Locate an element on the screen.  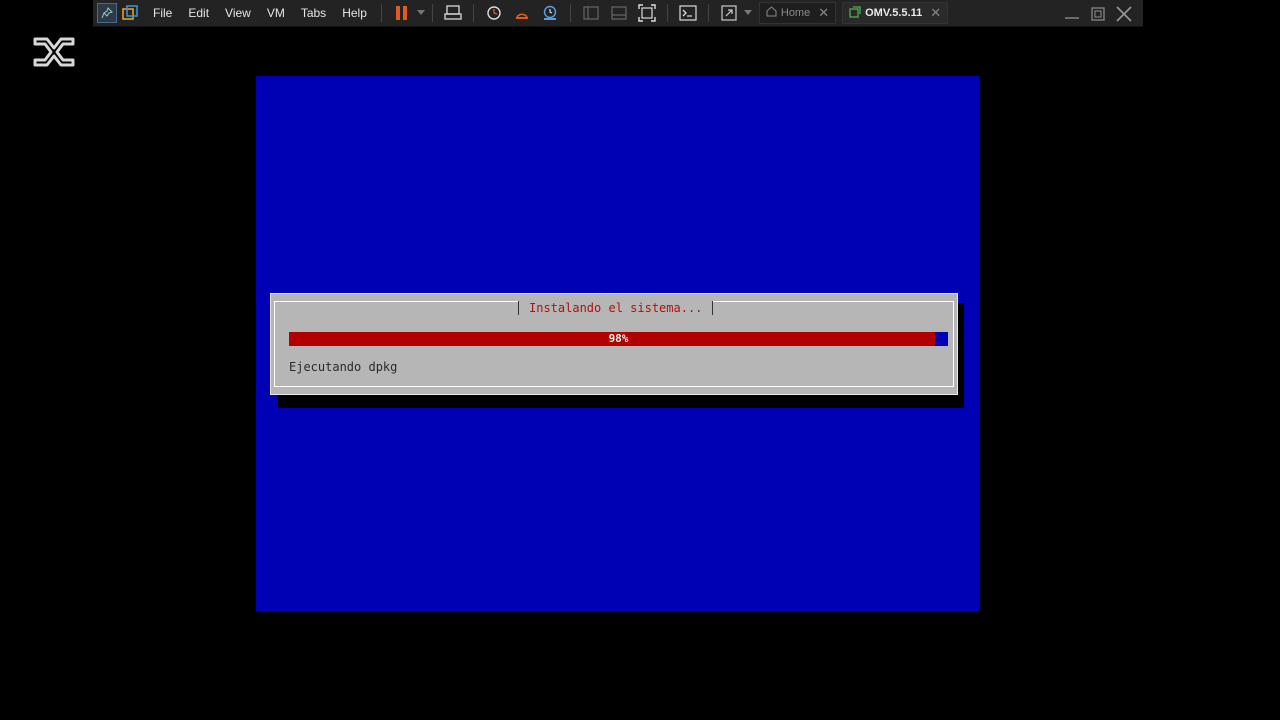
tab-label: Home is located at coordinates (795, 13).